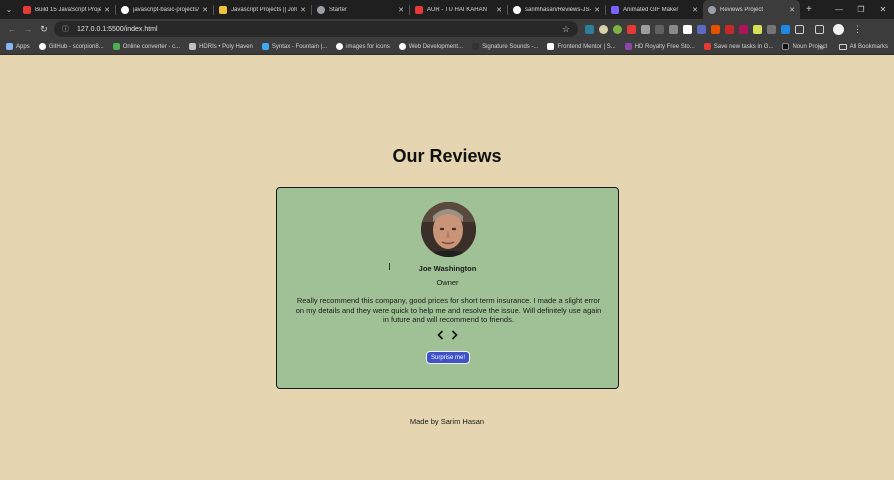 Image resolution: width=894 pixels, height=480 pixels. What do you see at coordinates (822, 47) in the screenshot?
I see `bookmarks-overflow-icon: »` at bounding box center [822, 47].